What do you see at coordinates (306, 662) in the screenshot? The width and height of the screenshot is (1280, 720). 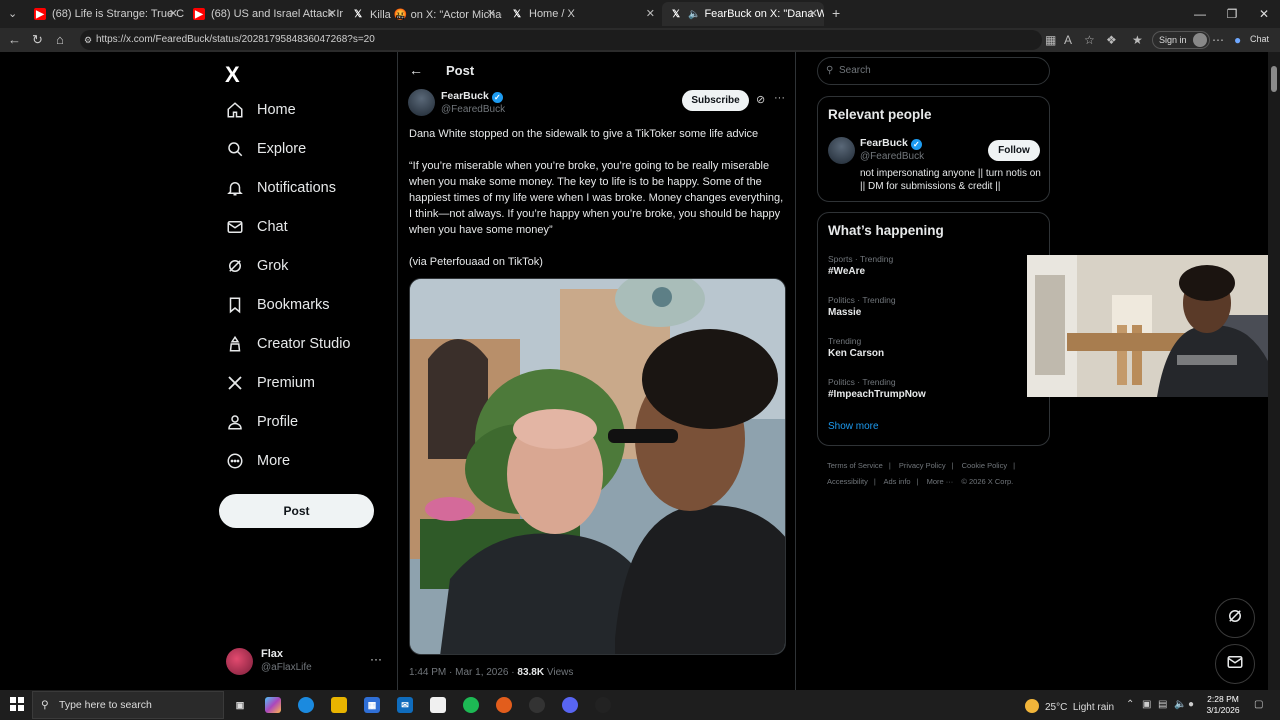 I see `account-switcher: Flax @aFlaxLife ···` at bounding box center [306, 662].